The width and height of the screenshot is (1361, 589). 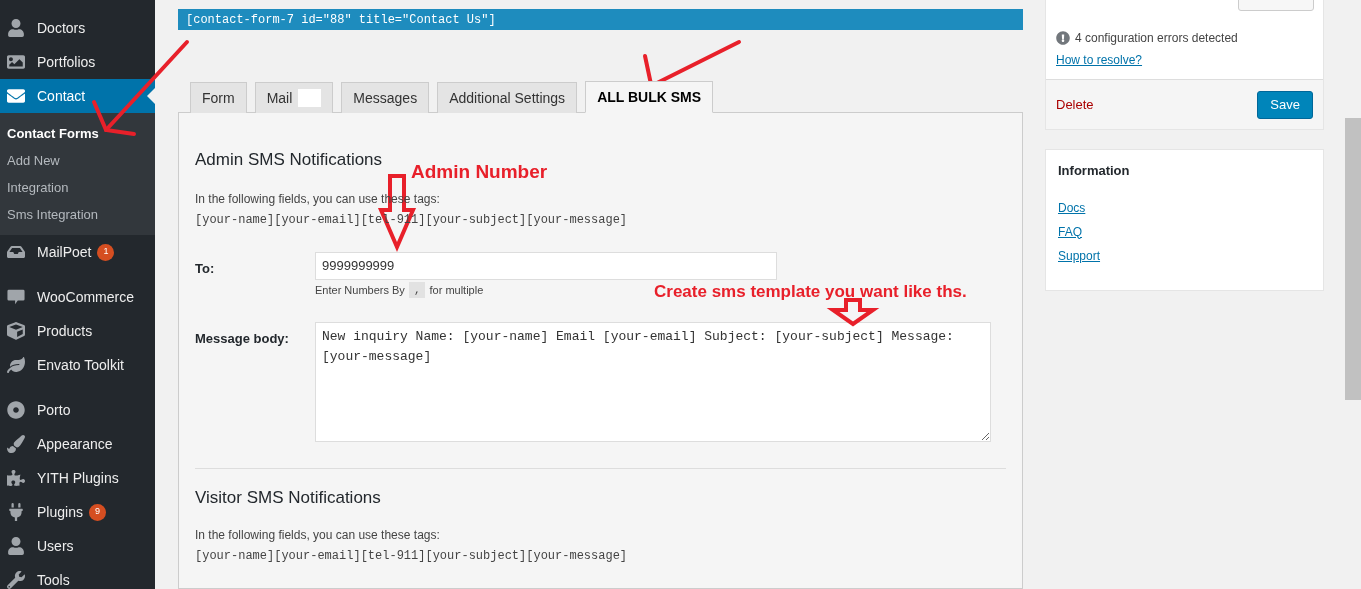 What do you see at coordinates (16, 410) in the screenshot?
I see `ring-icon` at bounding box center [16, 410].